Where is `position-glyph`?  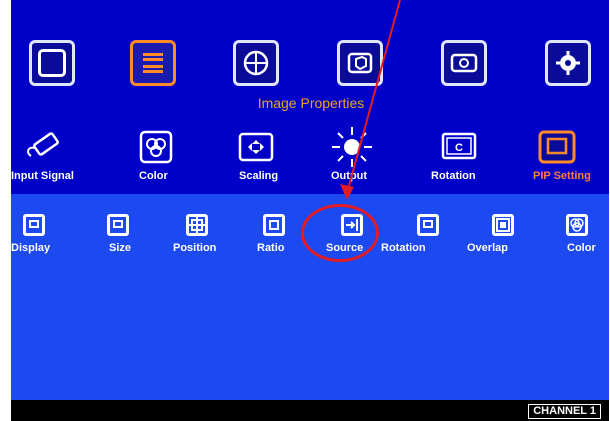 position-glyph is located at coordinates (197, 225).